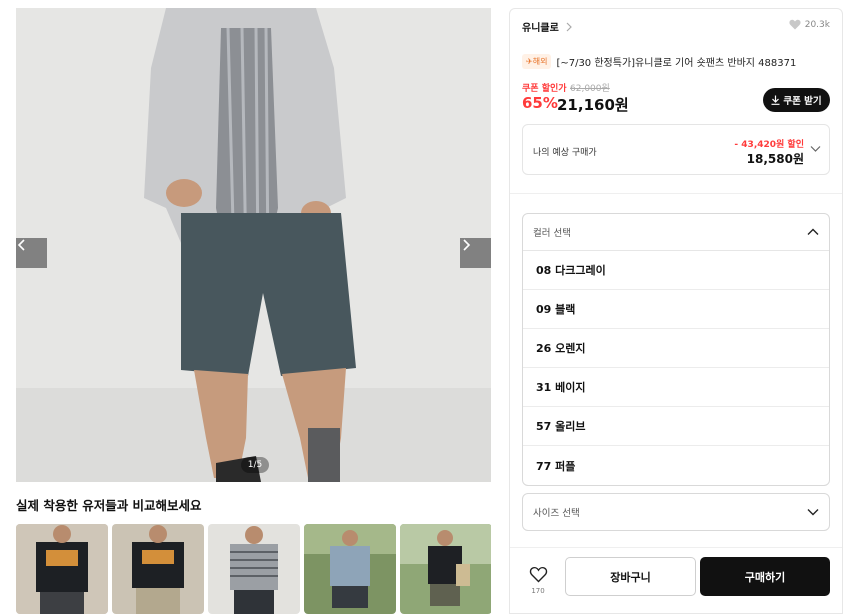  Describe the element at coordinates (255, 465) in the screenshot. I see `image-counter: 1/5` at that location.